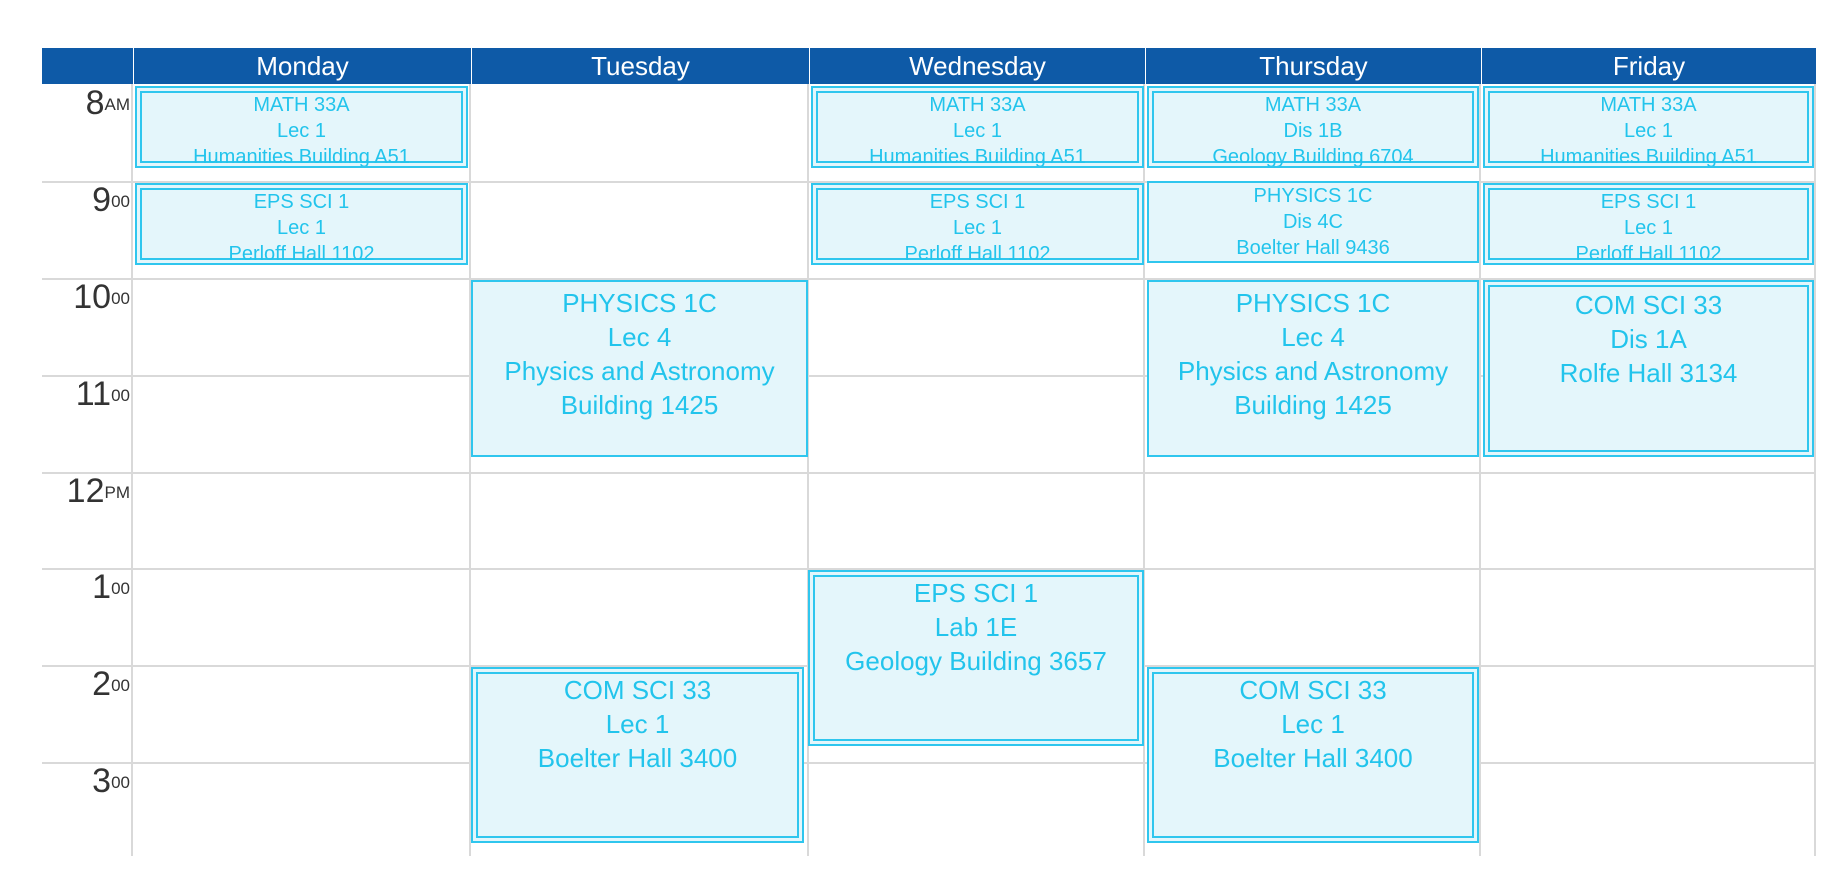 This screenshot has width=1836, height=894. I want to click on event-section: Lab 1E, so click(976, 627).